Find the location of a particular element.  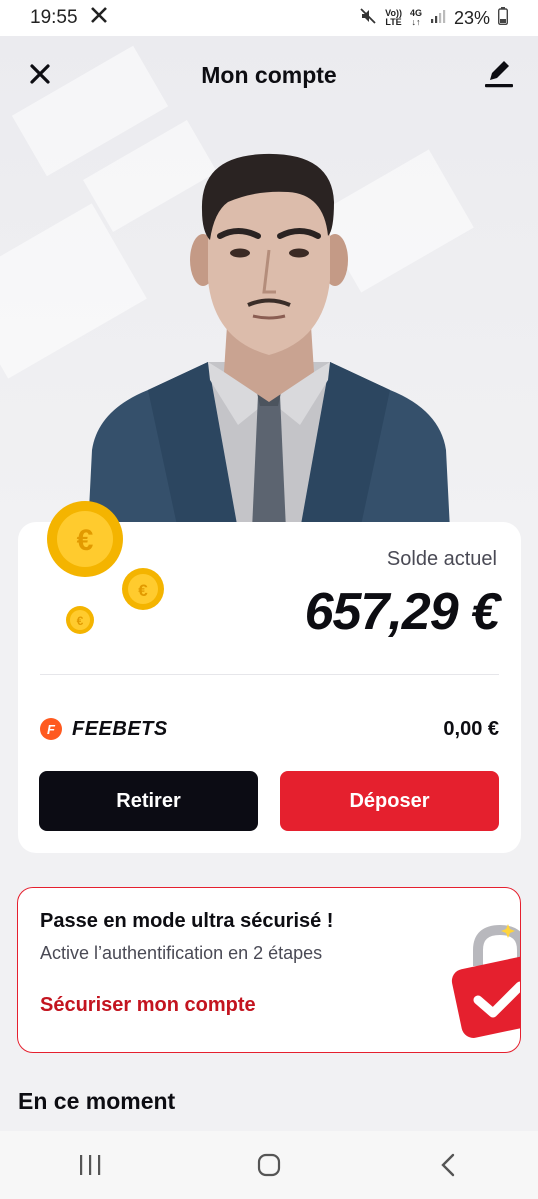

balance-amount: 657,29 € is located at coordinates (402, 612).